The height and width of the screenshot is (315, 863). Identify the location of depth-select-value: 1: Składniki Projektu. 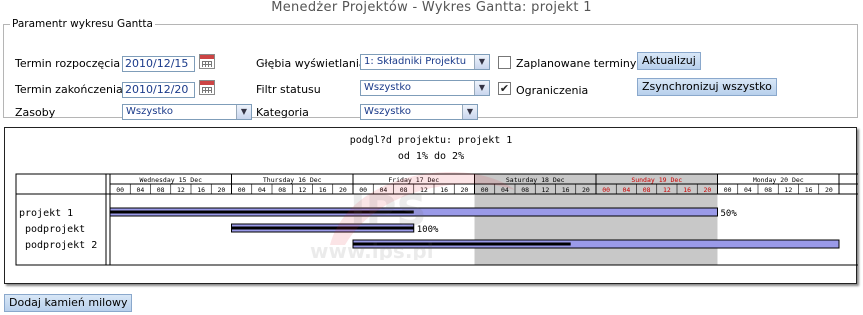
(415, 61).